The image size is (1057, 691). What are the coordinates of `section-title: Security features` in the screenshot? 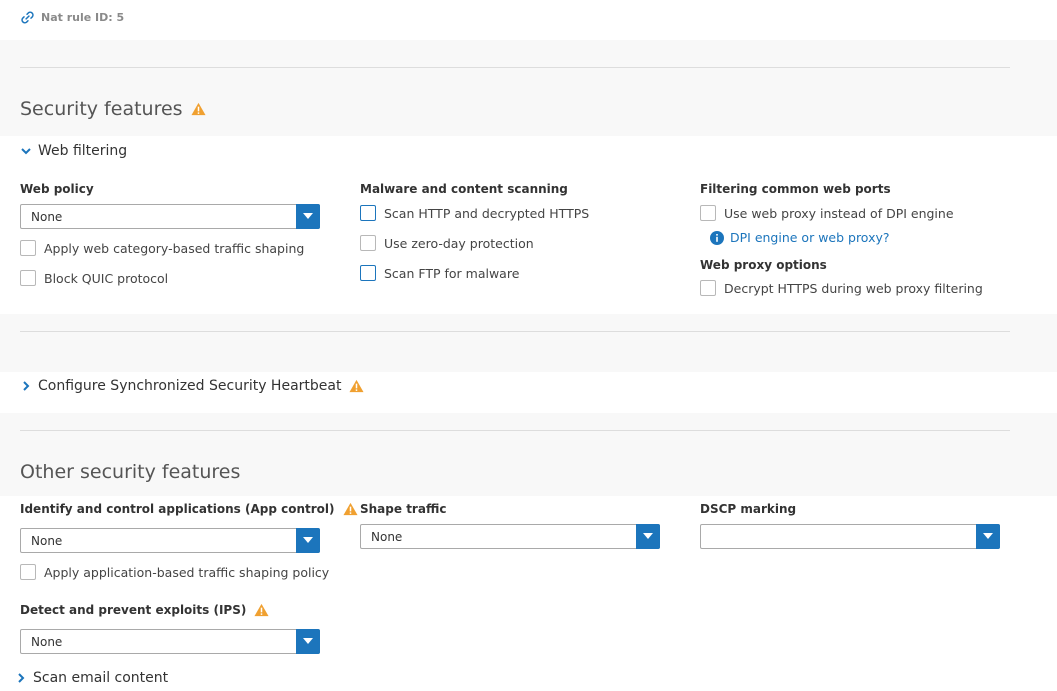 It's located at (101, 109).